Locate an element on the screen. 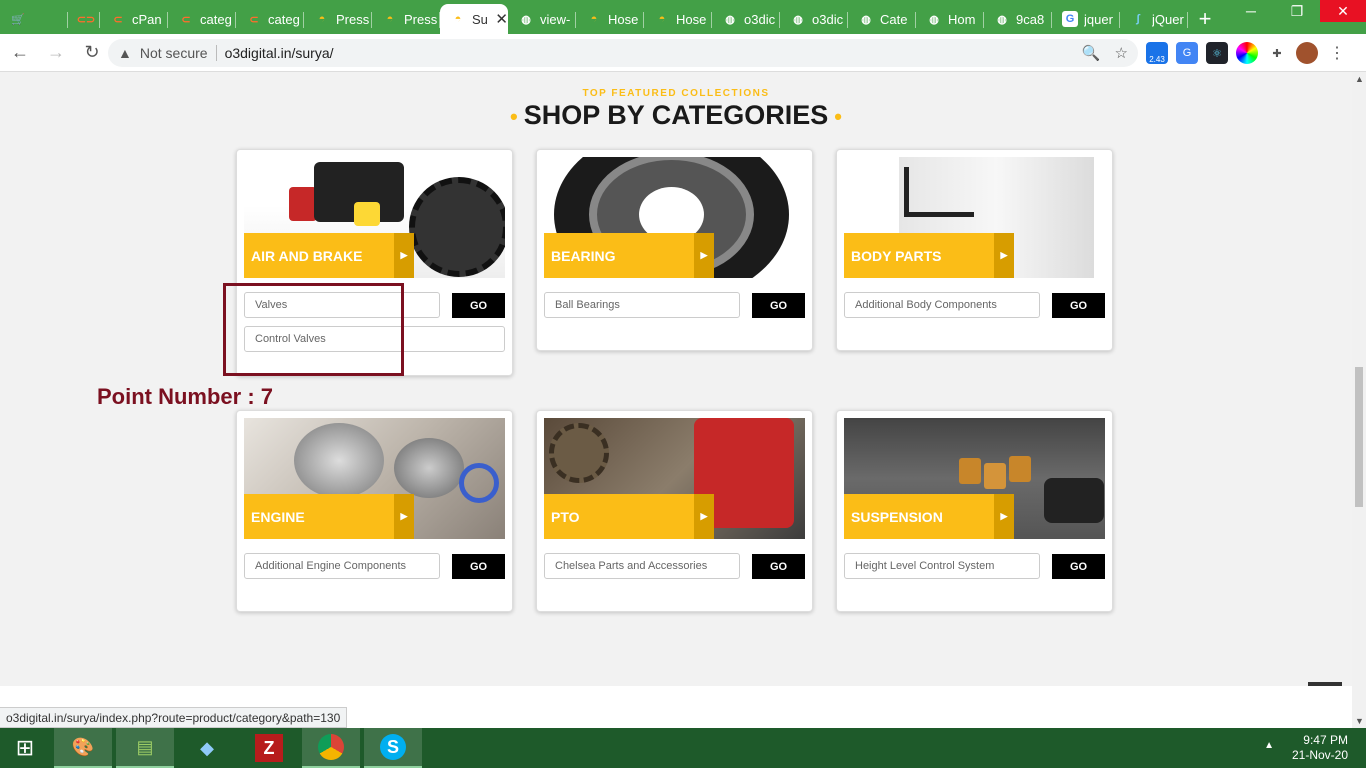  page-scrollbar: ▲ ▼ is located at coordinates (1359, 400).